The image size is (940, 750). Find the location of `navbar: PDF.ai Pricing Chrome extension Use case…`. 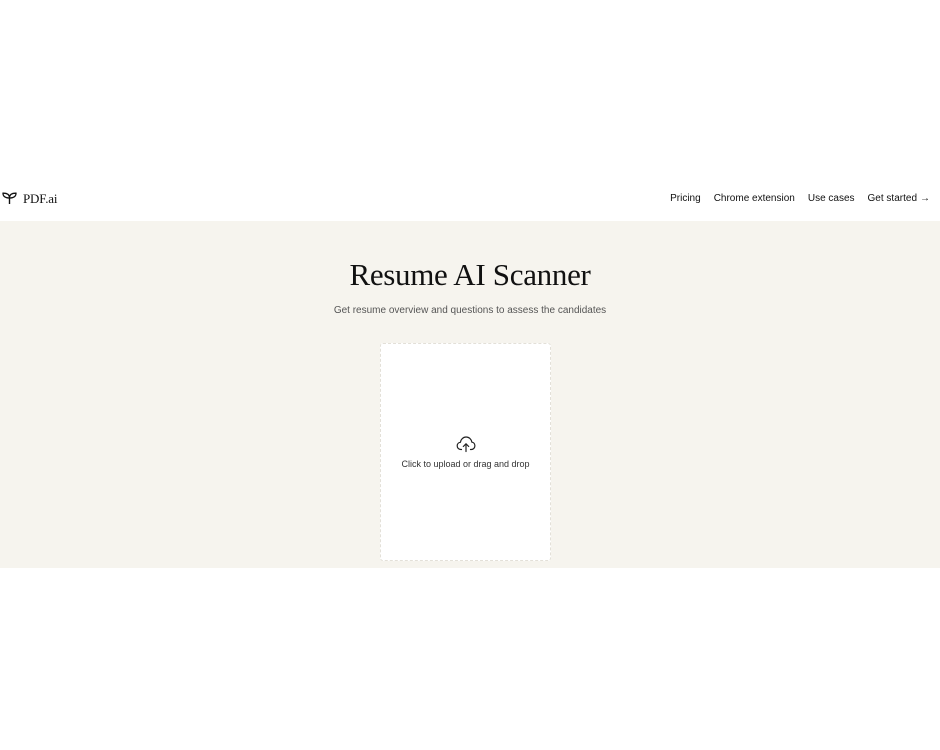

navbar: PDF.ai Pricing Chrome extension Use case… is located at coordinates (470, 198).